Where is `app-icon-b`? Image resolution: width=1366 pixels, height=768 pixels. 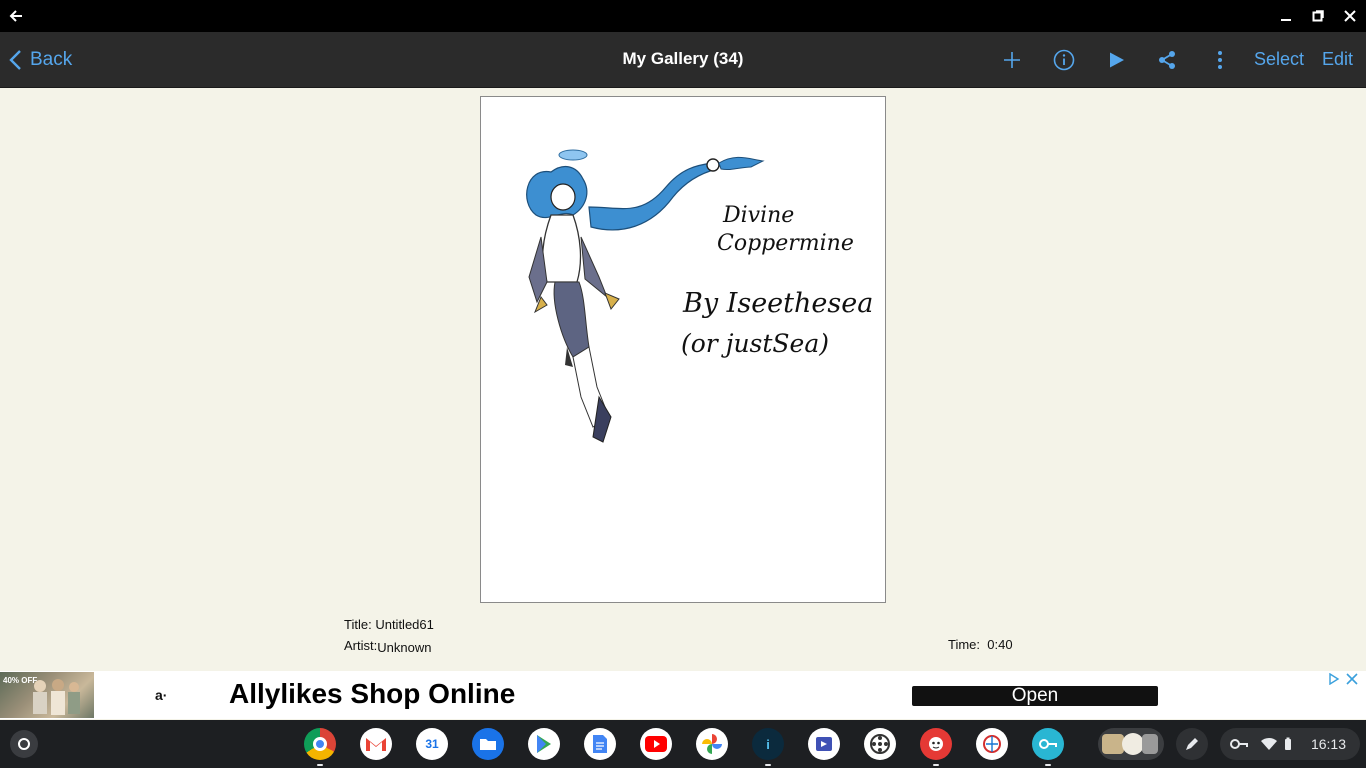
app-icon-b is located at coordinates (936, 744).